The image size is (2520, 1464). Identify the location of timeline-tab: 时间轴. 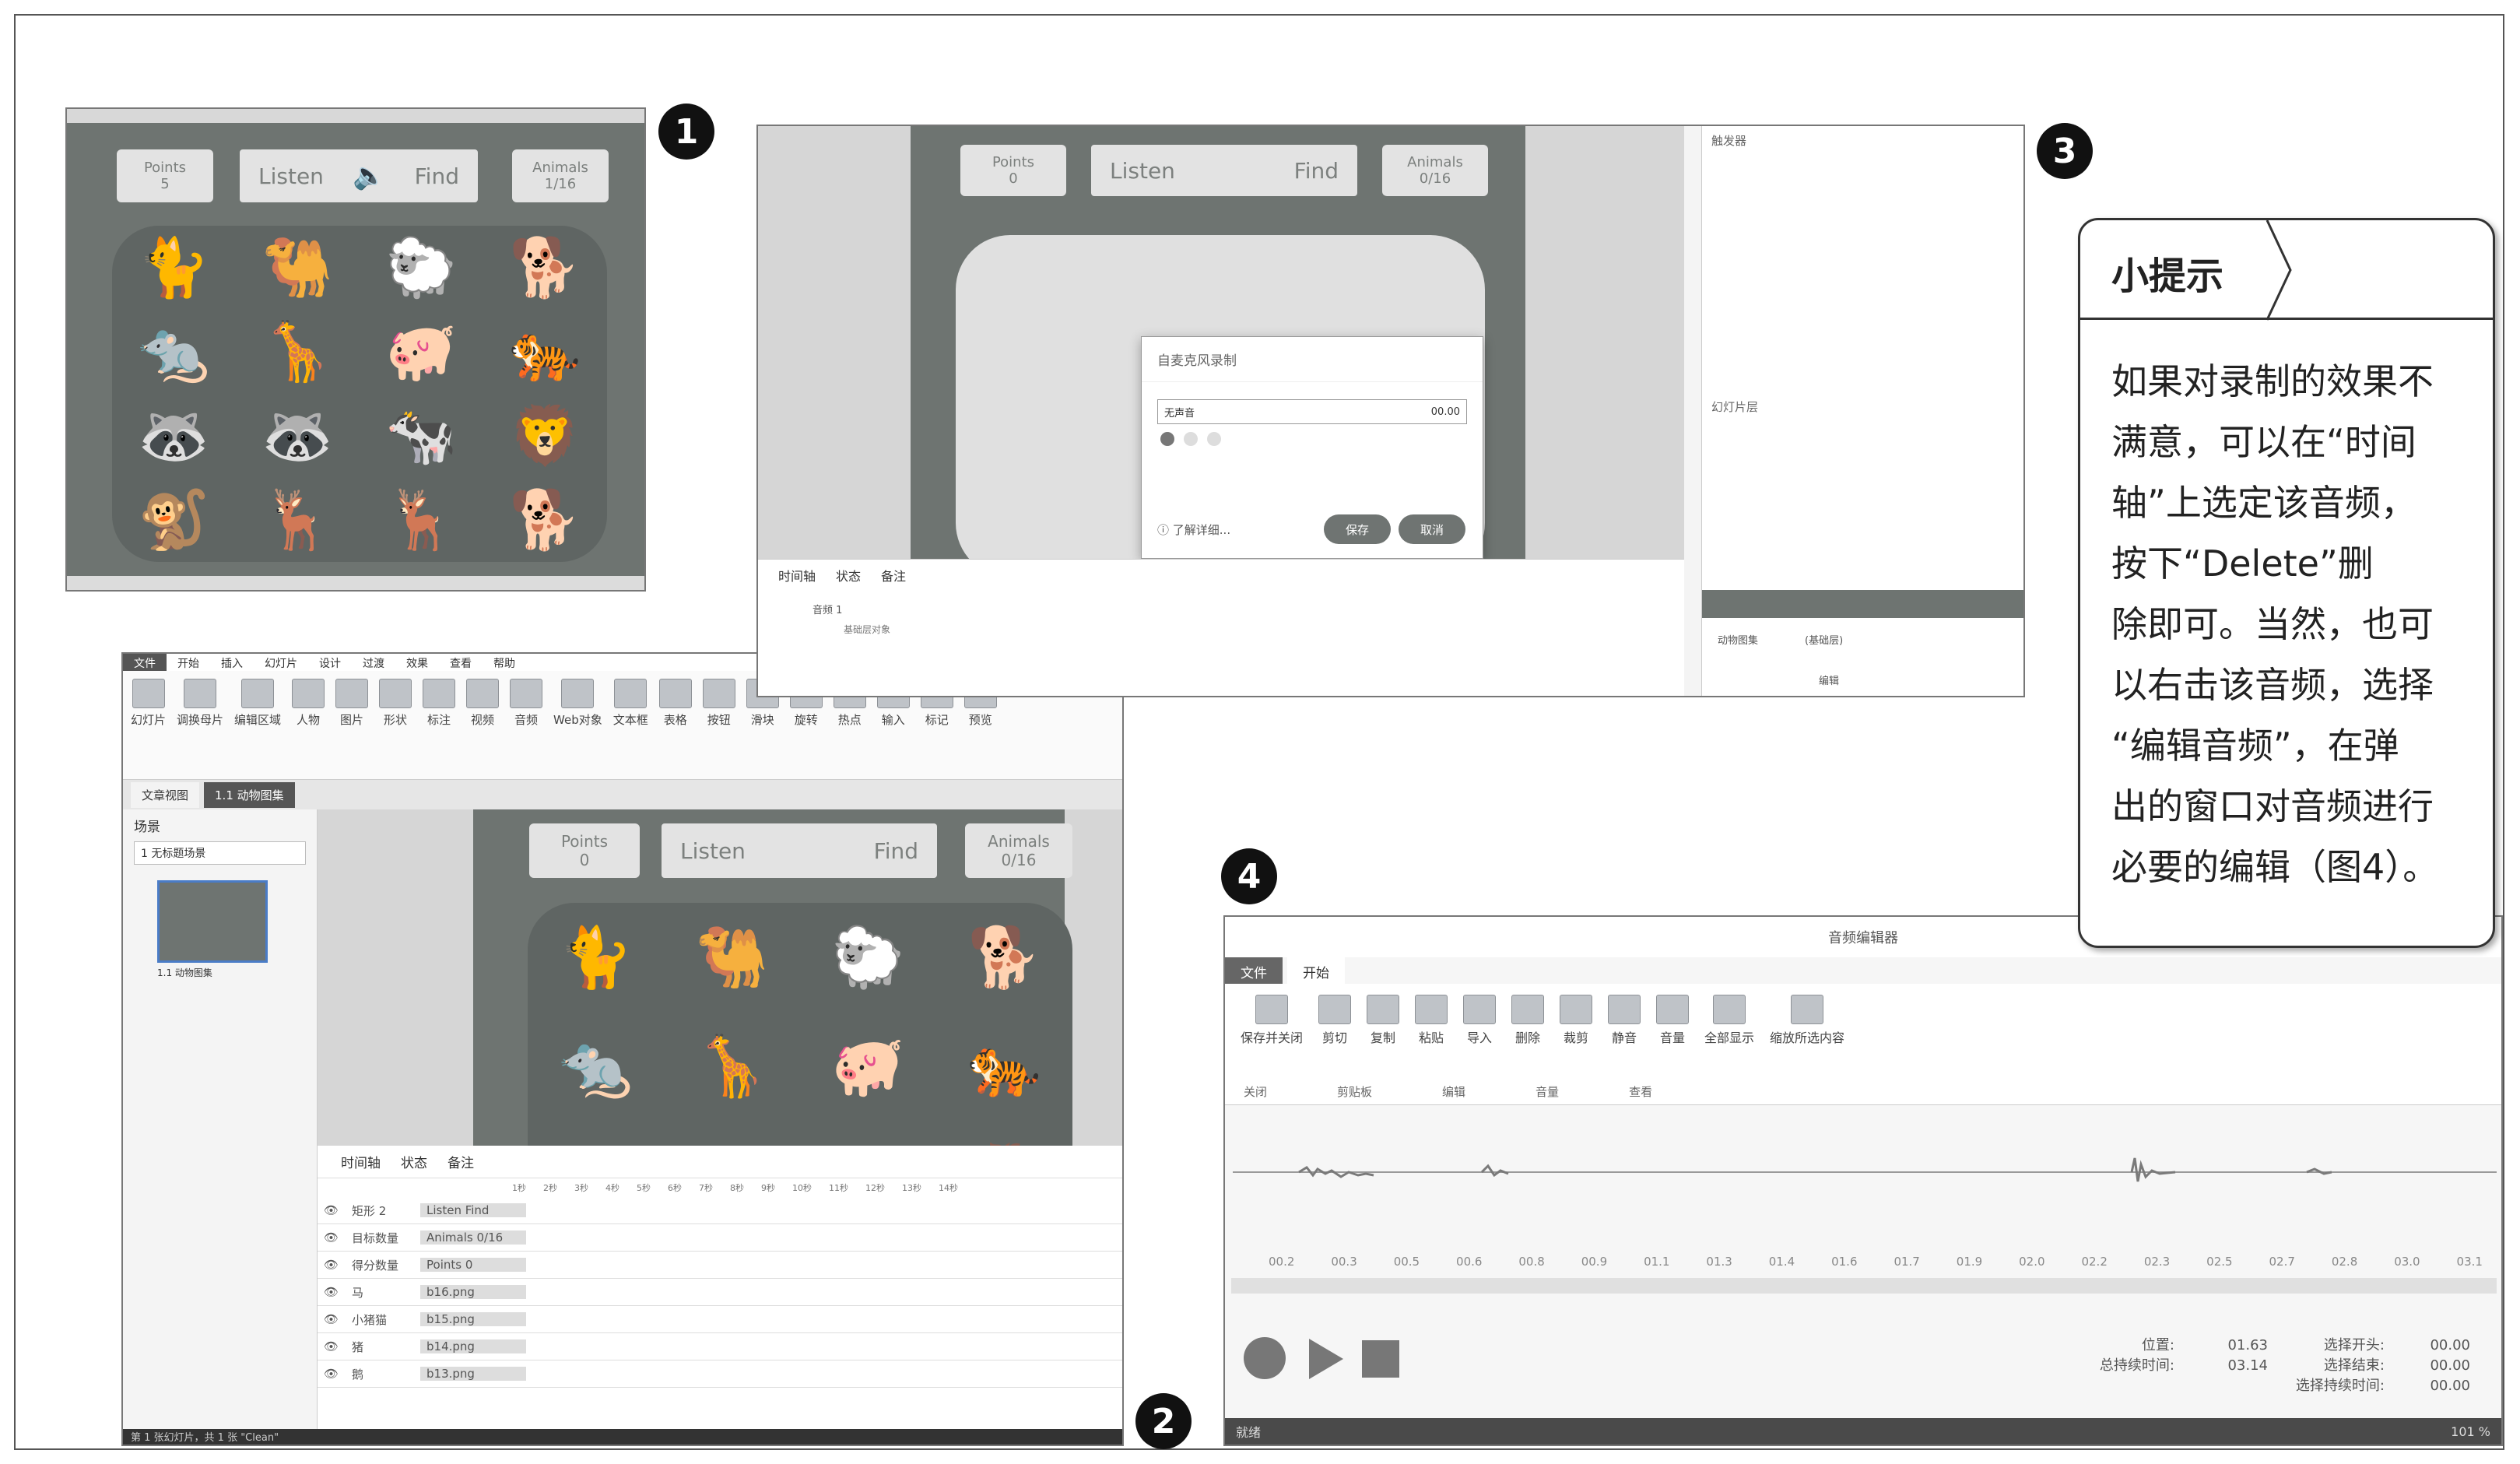
(797, 576).